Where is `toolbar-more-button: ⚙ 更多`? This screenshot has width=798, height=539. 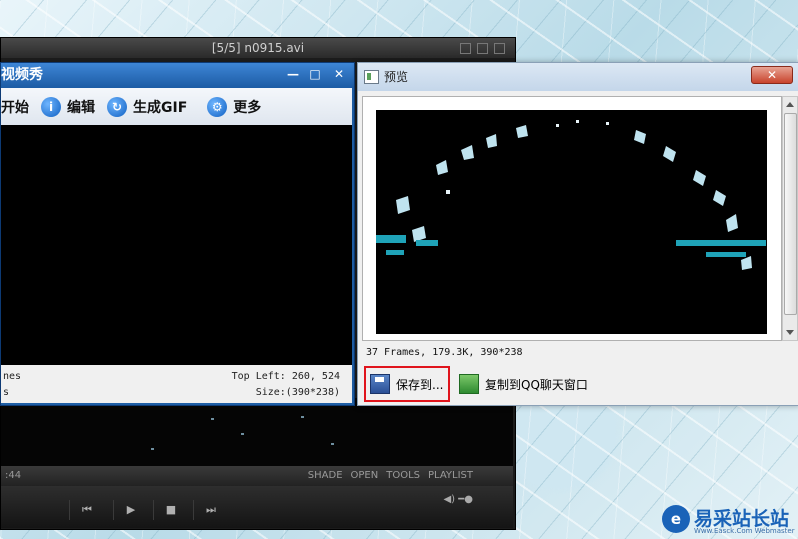
toolbar-more-button: ⚙ 更多 is located at coordinates (234, 106).